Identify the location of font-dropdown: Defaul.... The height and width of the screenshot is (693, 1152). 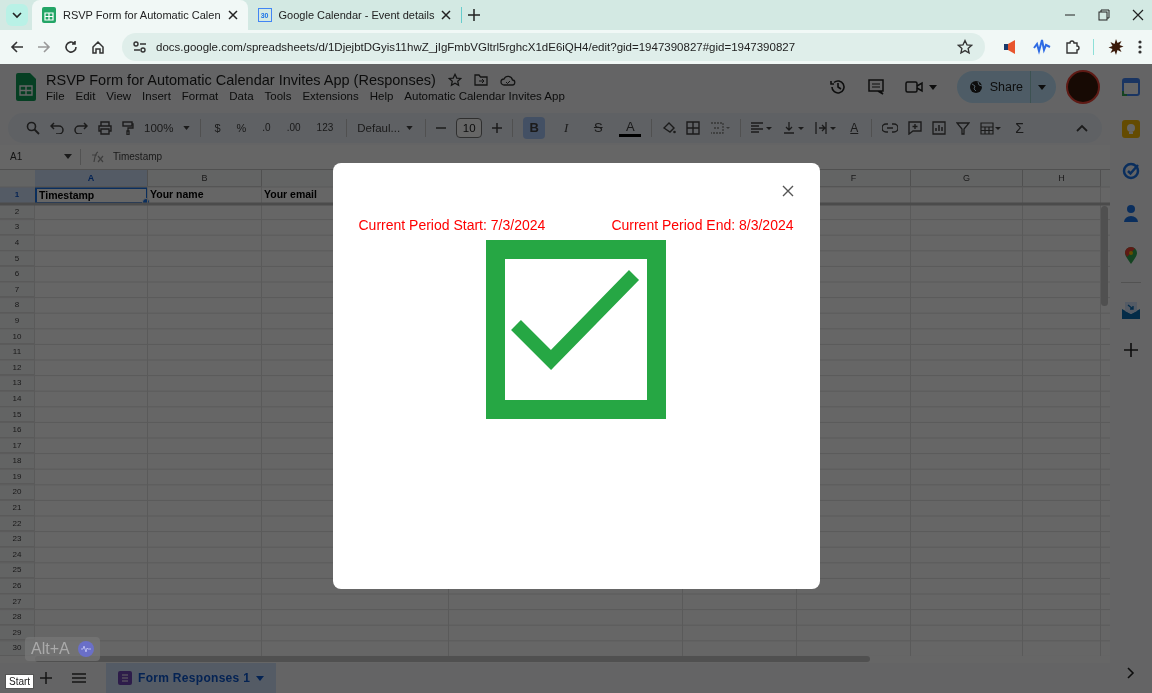
(386, 127).